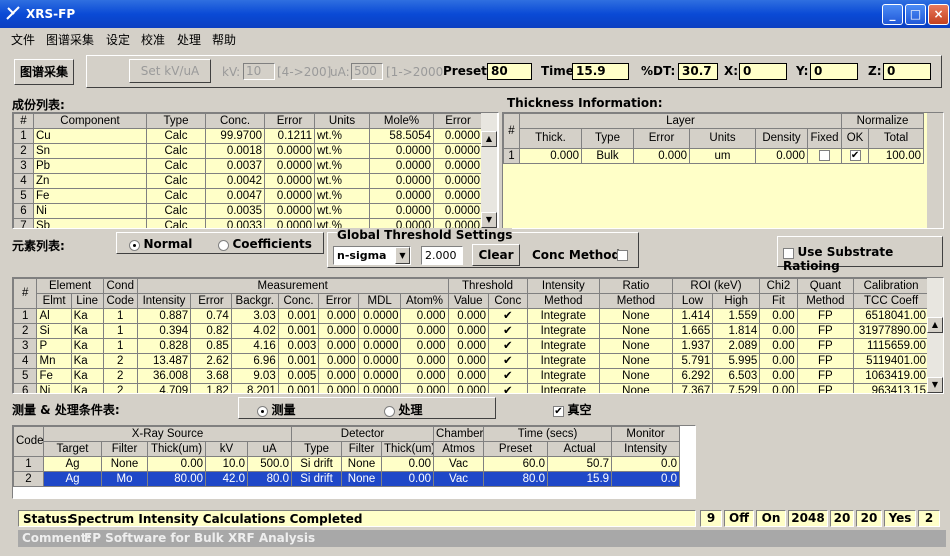 The width and height of the screenshot is (950, 556). I want to click on minimize-button: _, so click(892, 14).